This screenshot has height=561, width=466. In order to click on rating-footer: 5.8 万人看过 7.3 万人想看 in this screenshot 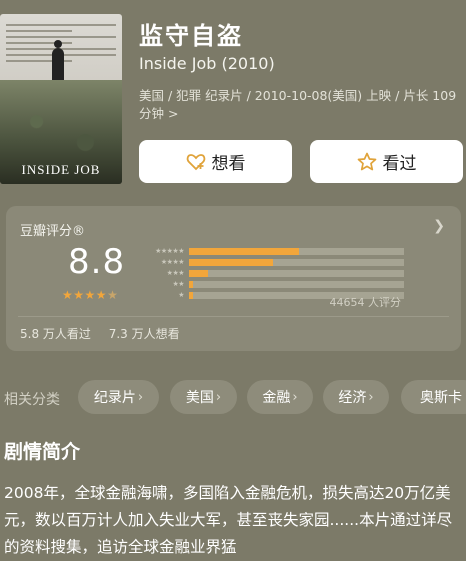, I will do `click(107, 333)`.